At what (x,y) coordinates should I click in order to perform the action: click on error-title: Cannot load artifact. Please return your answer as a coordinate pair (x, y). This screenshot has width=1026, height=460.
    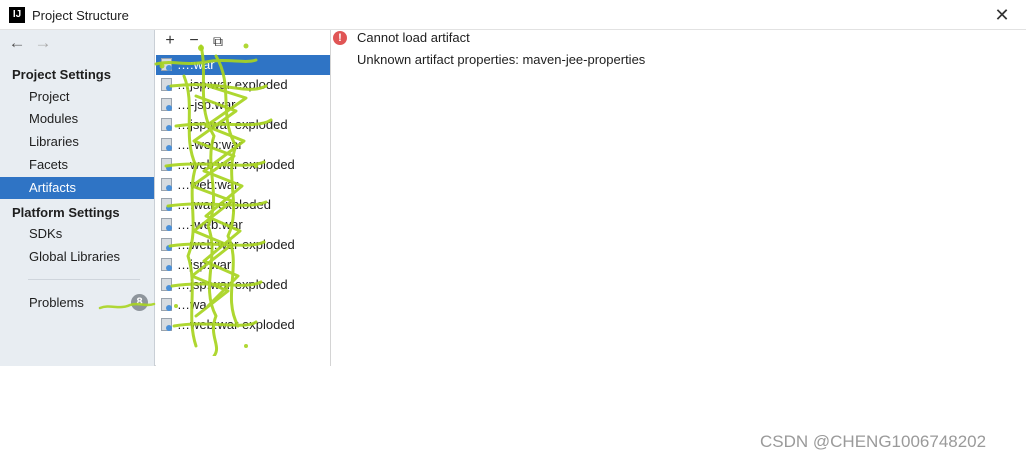
    Looking at the image, I should click on (413, 37).